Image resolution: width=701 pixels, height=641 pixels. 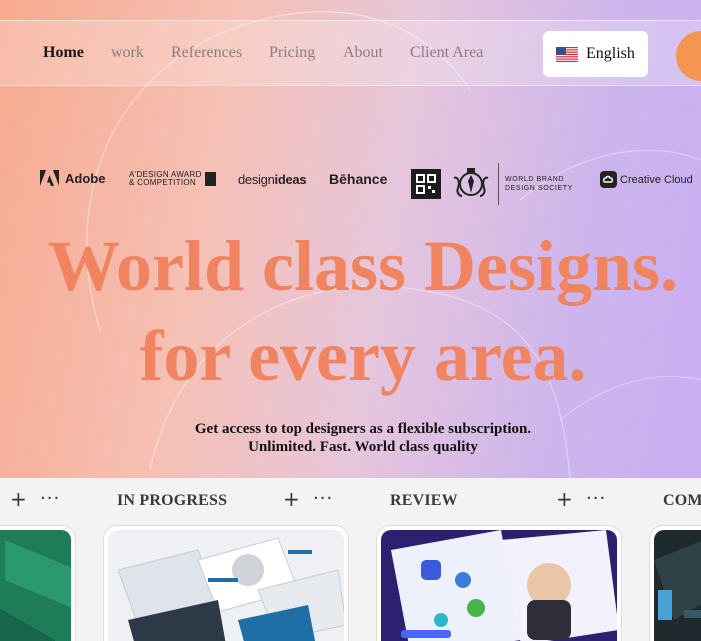 What do you see at coordinates (608, 179) in the screenshot?
I see `creative-cloud-icon` at bounding box center [608, 179].